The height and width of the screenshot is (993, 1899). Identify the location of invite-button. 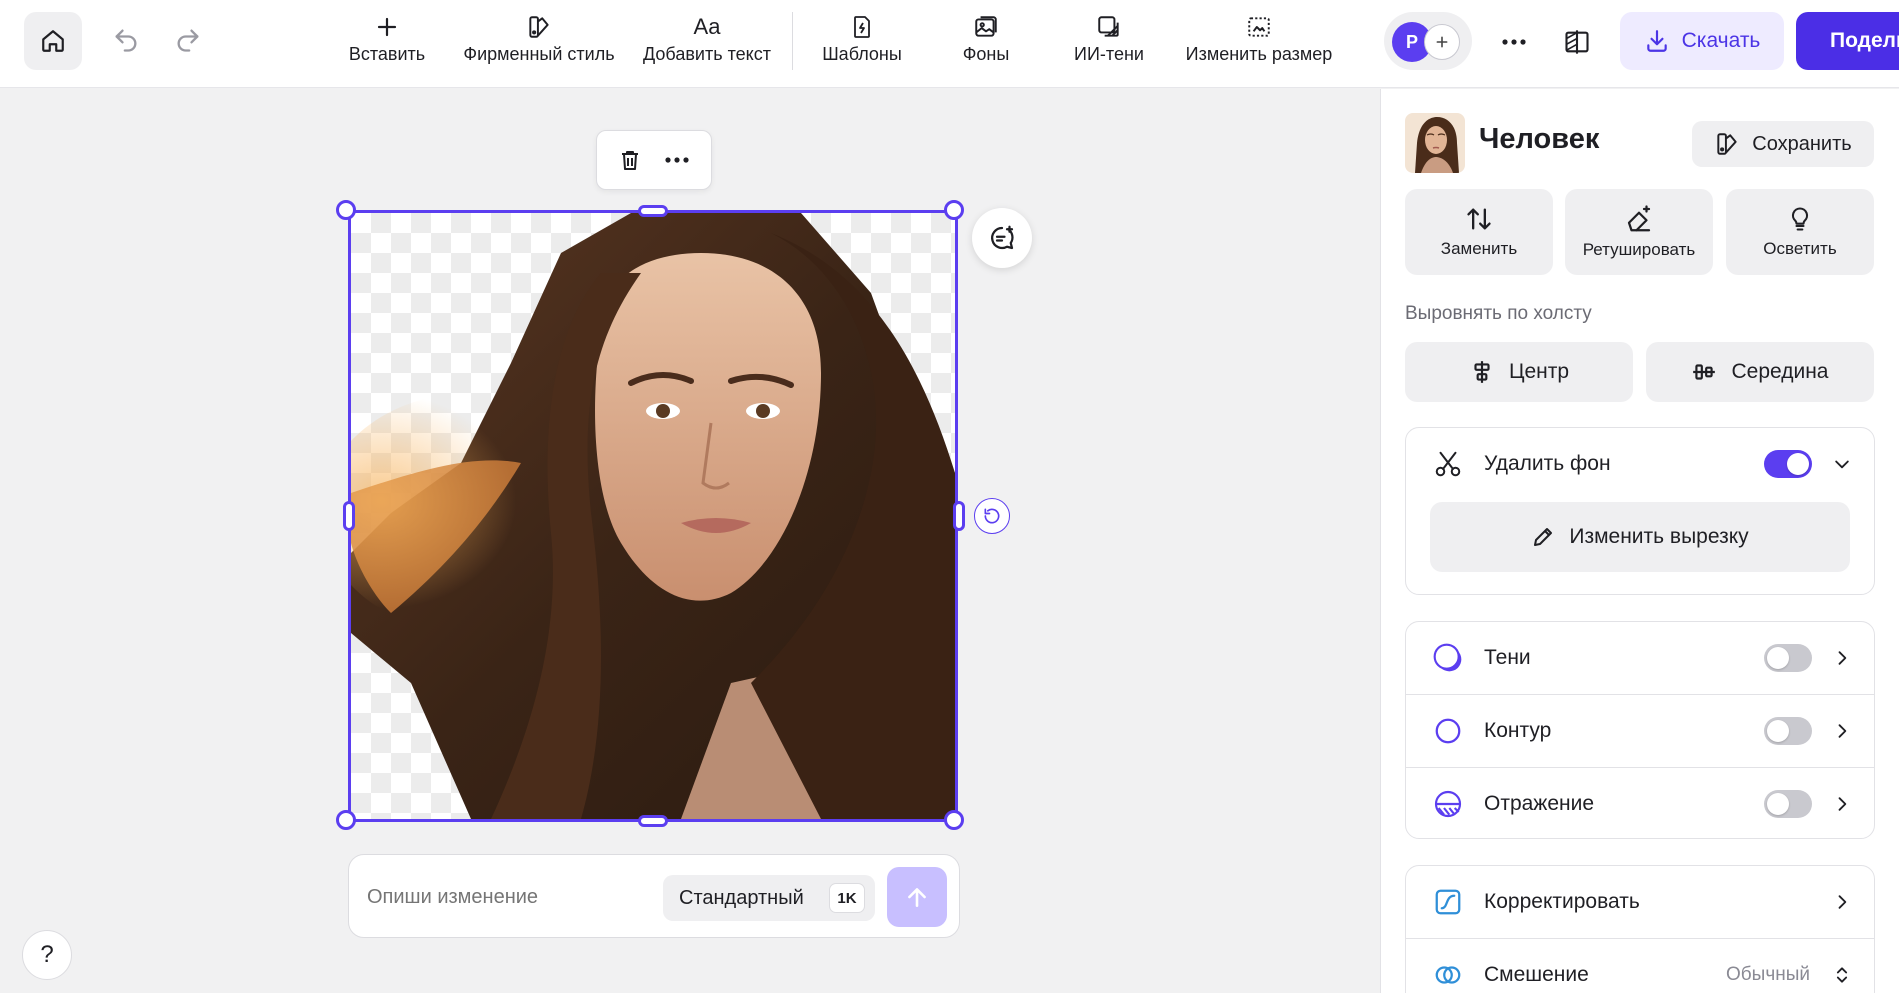
(1442, 42).